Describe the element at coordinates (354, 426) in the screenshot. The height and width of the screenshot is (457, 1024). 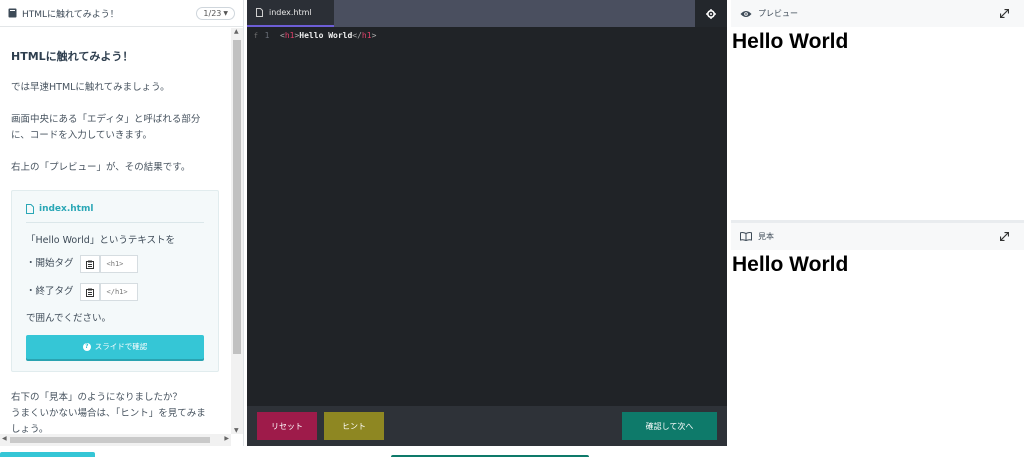
I see `hint-button: ヒント` at that location.